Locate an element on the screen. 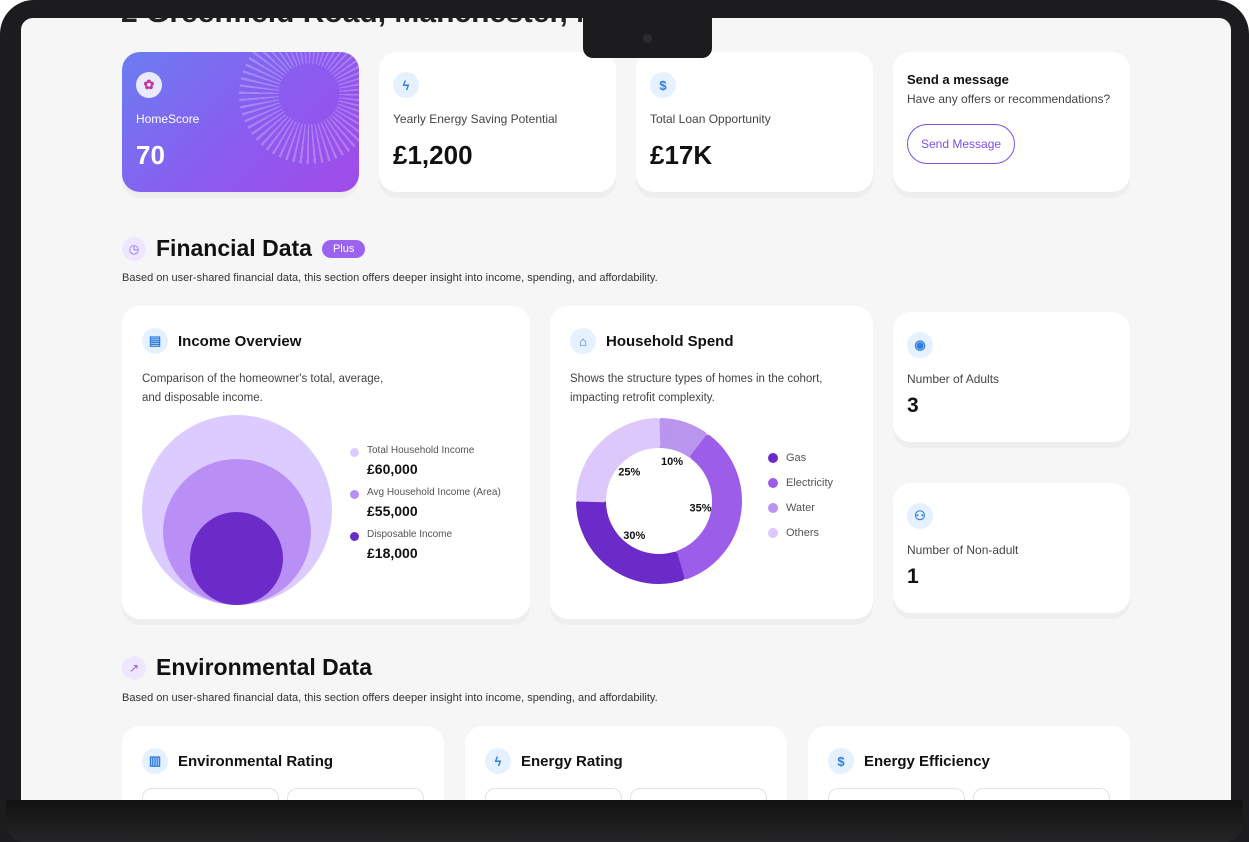 Image resolution: width=1249 pixels, height=842 pixels. energy-saving-value: £1,200 is located at coordinates (433, 155).